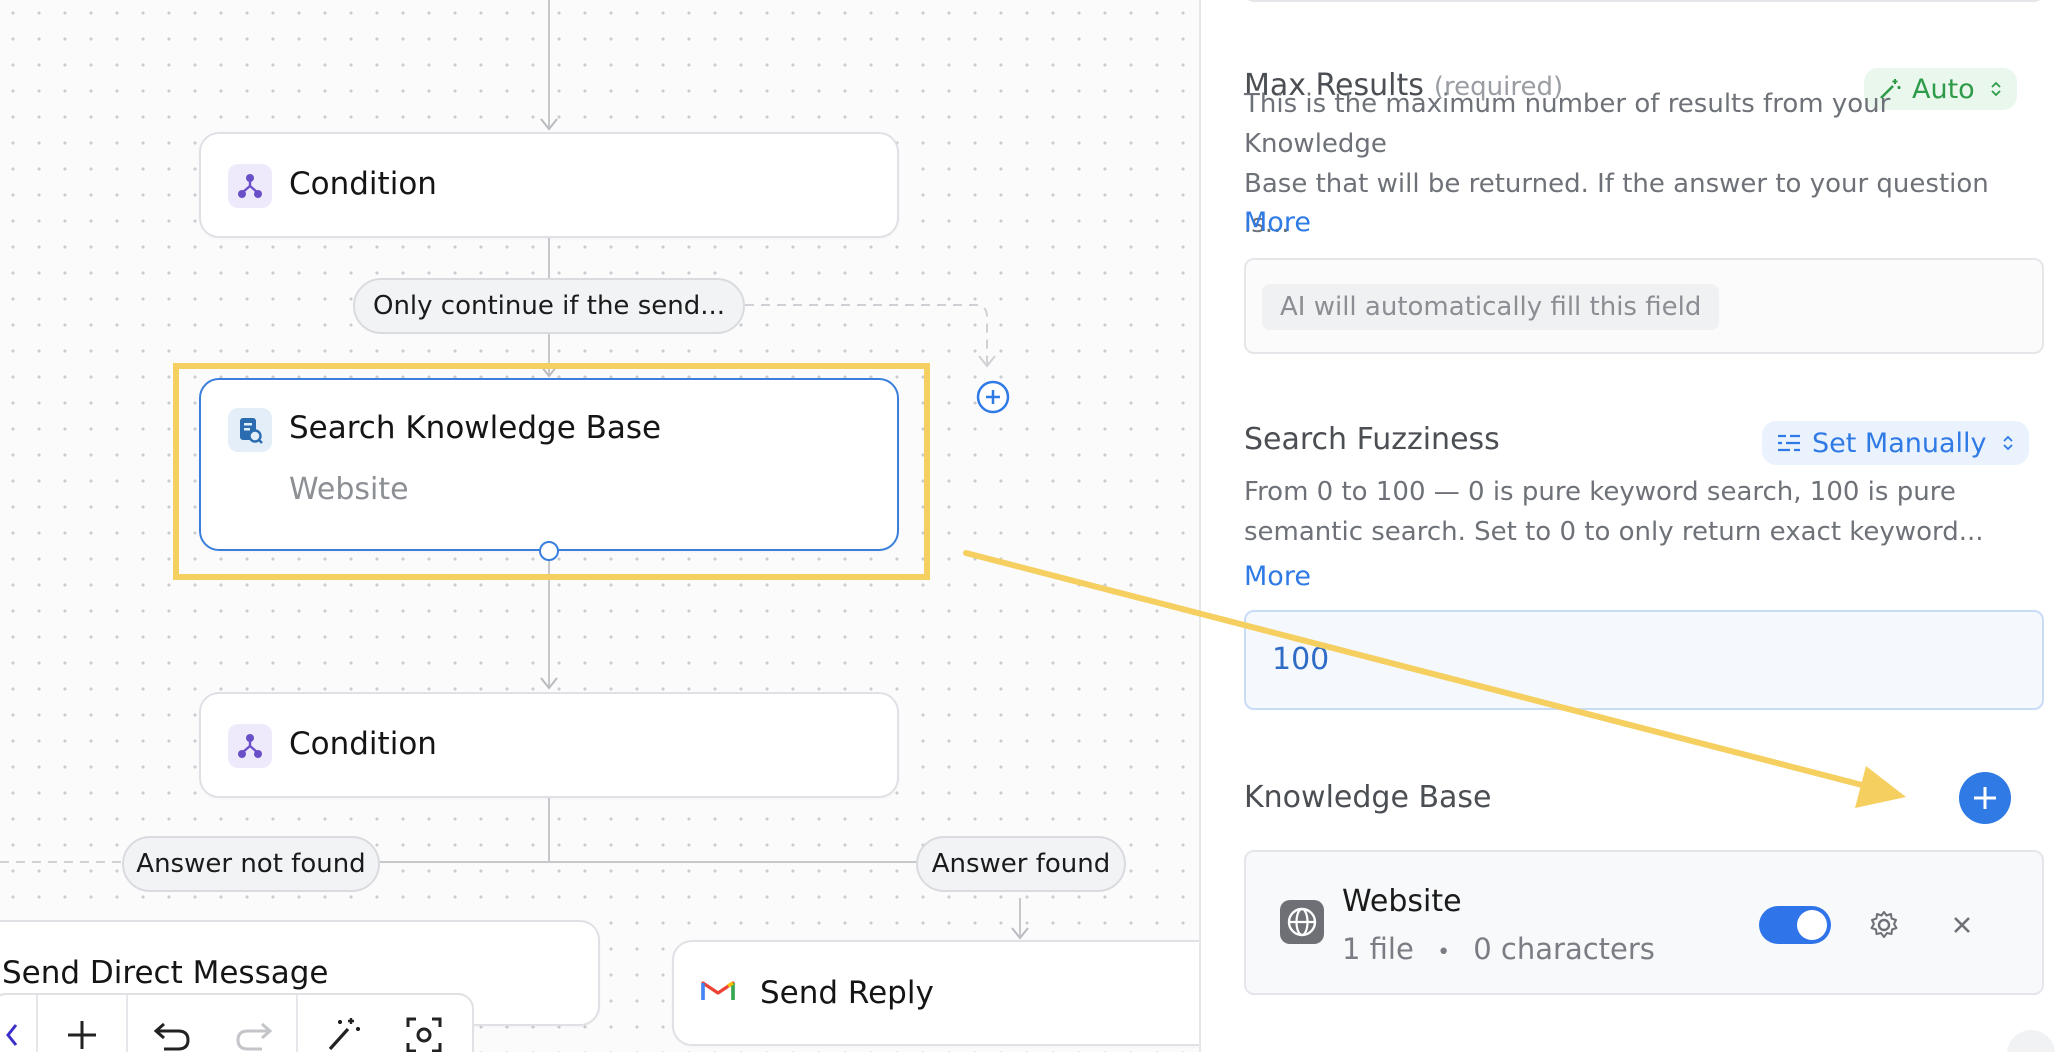  I want to click on search-fuzziness-title: Search Fuzziness, so click(1372, 439).